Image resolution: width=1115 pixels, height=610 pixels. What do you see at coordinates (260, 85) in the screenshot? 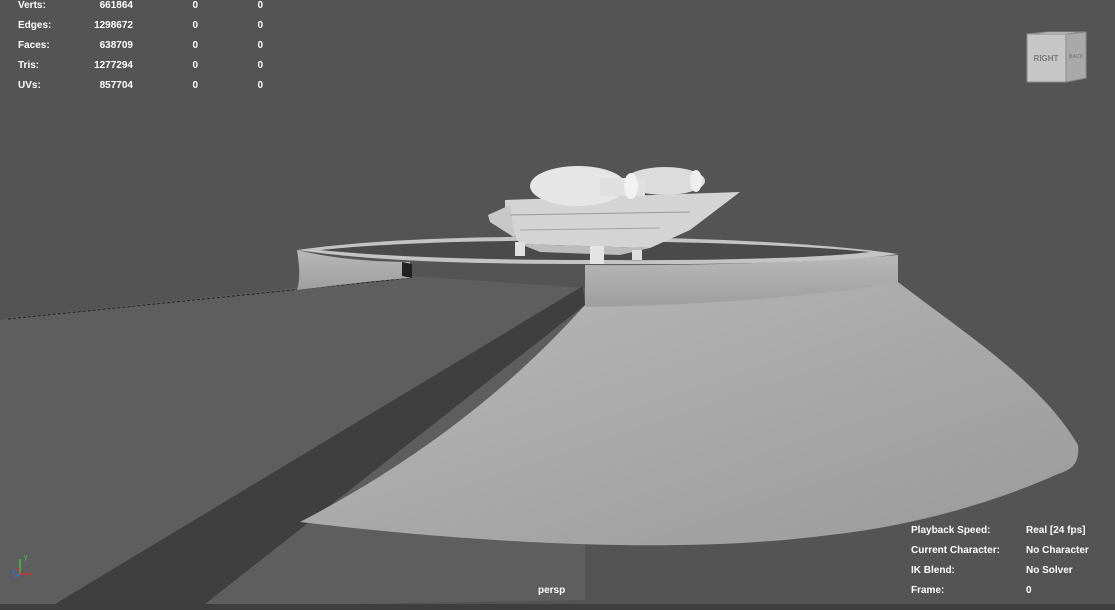
I see `hud-uvs-other: 0` at bounding box center [260, 85].